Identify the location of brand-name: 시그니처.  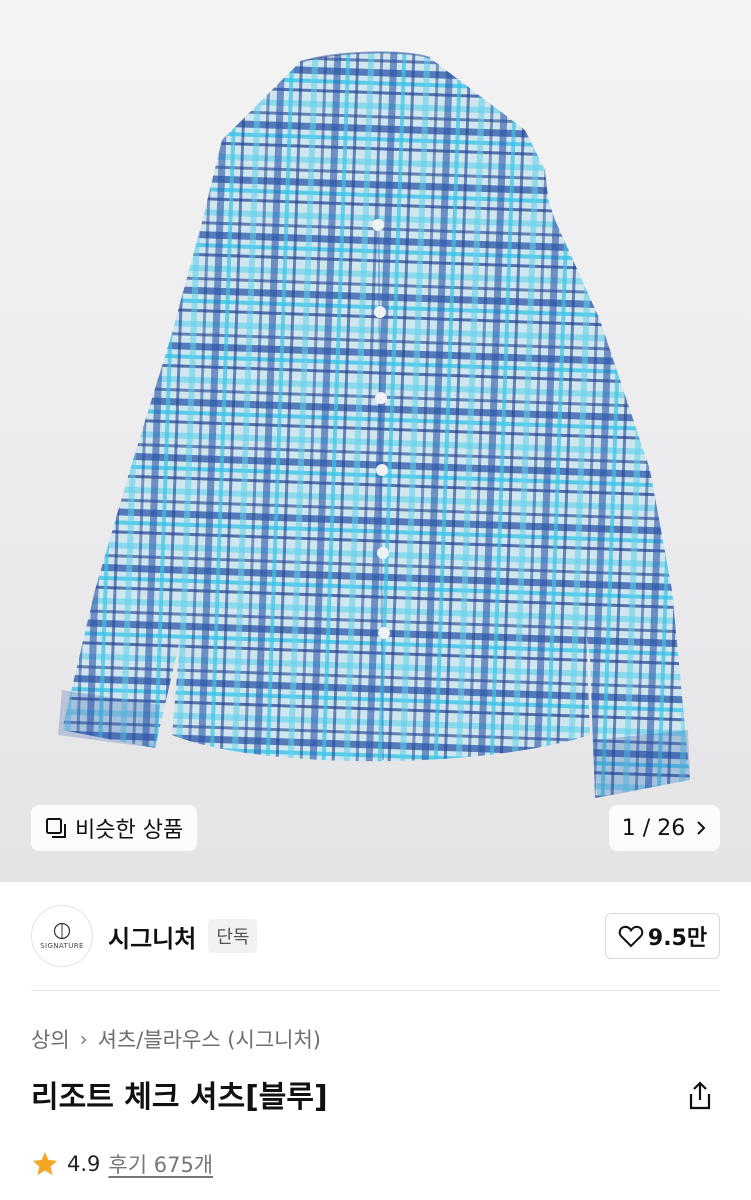
(152, 936).